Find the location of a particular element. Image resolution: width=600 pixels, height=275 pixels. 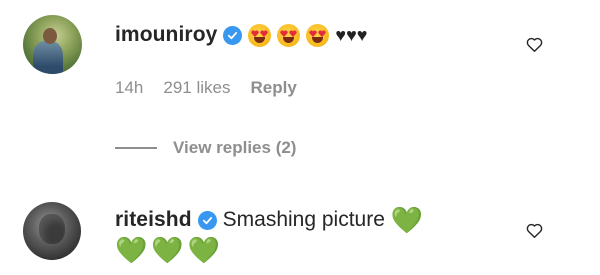

comment-meta: 14h 291 likes Reply is located at coordinates (206, 88).